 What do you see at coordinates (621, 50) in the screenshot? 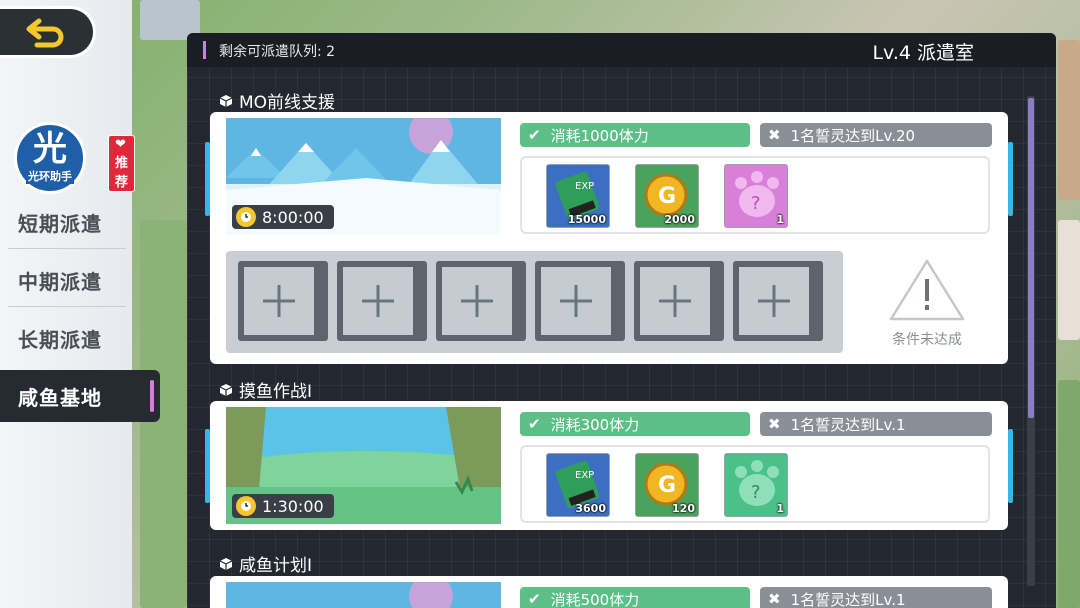
I see `header-bar: 剩余可派遣队列: 2 Lv.4 派遣室` at bounding box center [621, 50].